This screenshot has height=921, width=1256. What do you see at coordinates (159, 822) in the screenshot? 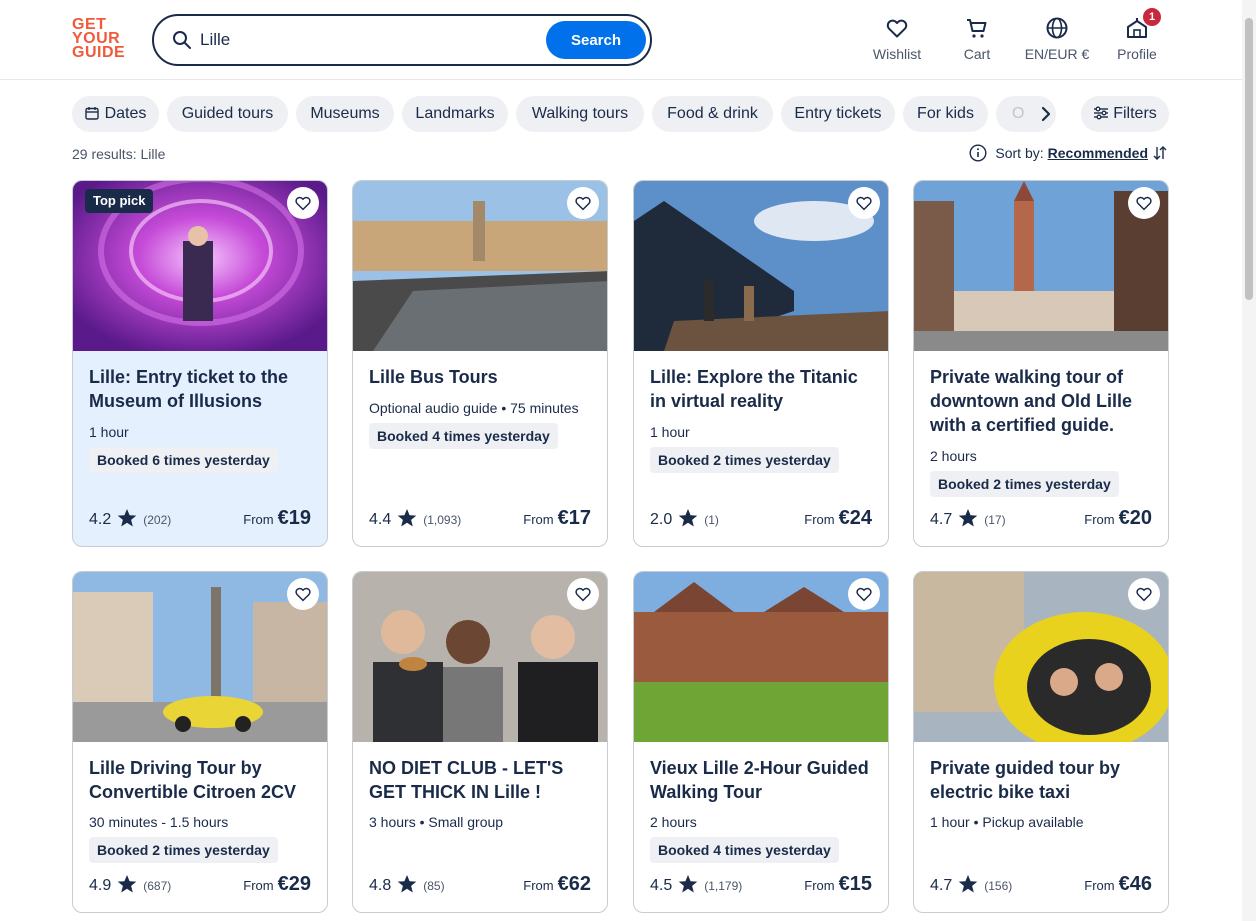
I see `card-meta: 30 minutes - 1.5 hours` at bounding box center [159, 822].